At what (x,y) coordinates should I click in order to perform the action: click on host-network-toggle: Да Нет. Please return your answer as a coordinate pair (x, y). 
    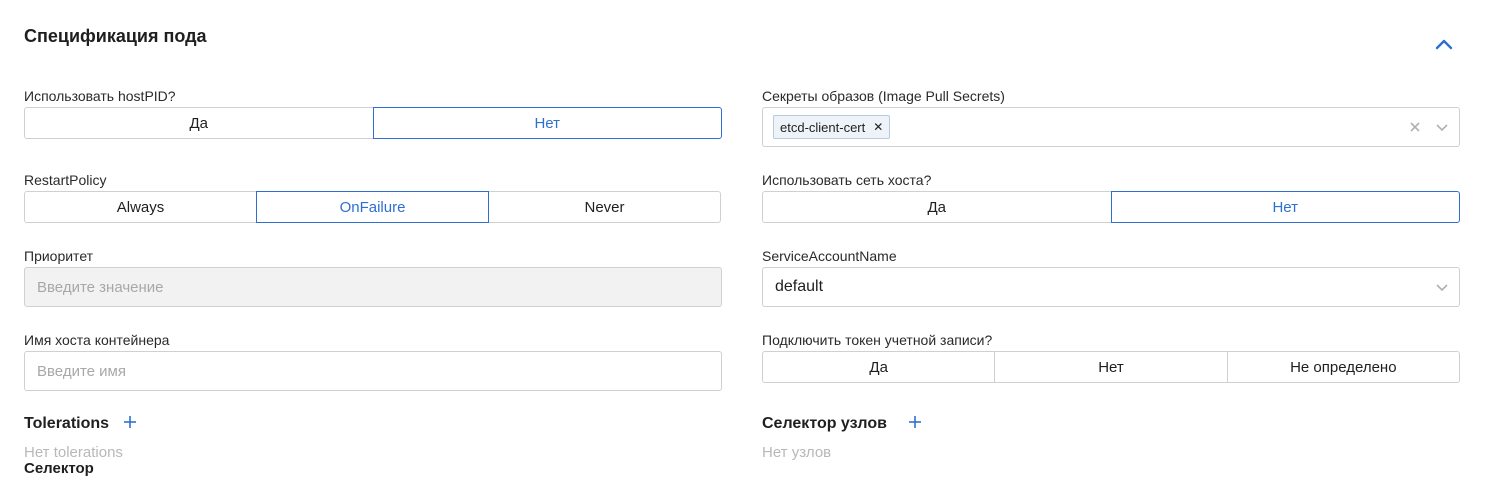
    Looking at the image, I should click on (1111, 207).